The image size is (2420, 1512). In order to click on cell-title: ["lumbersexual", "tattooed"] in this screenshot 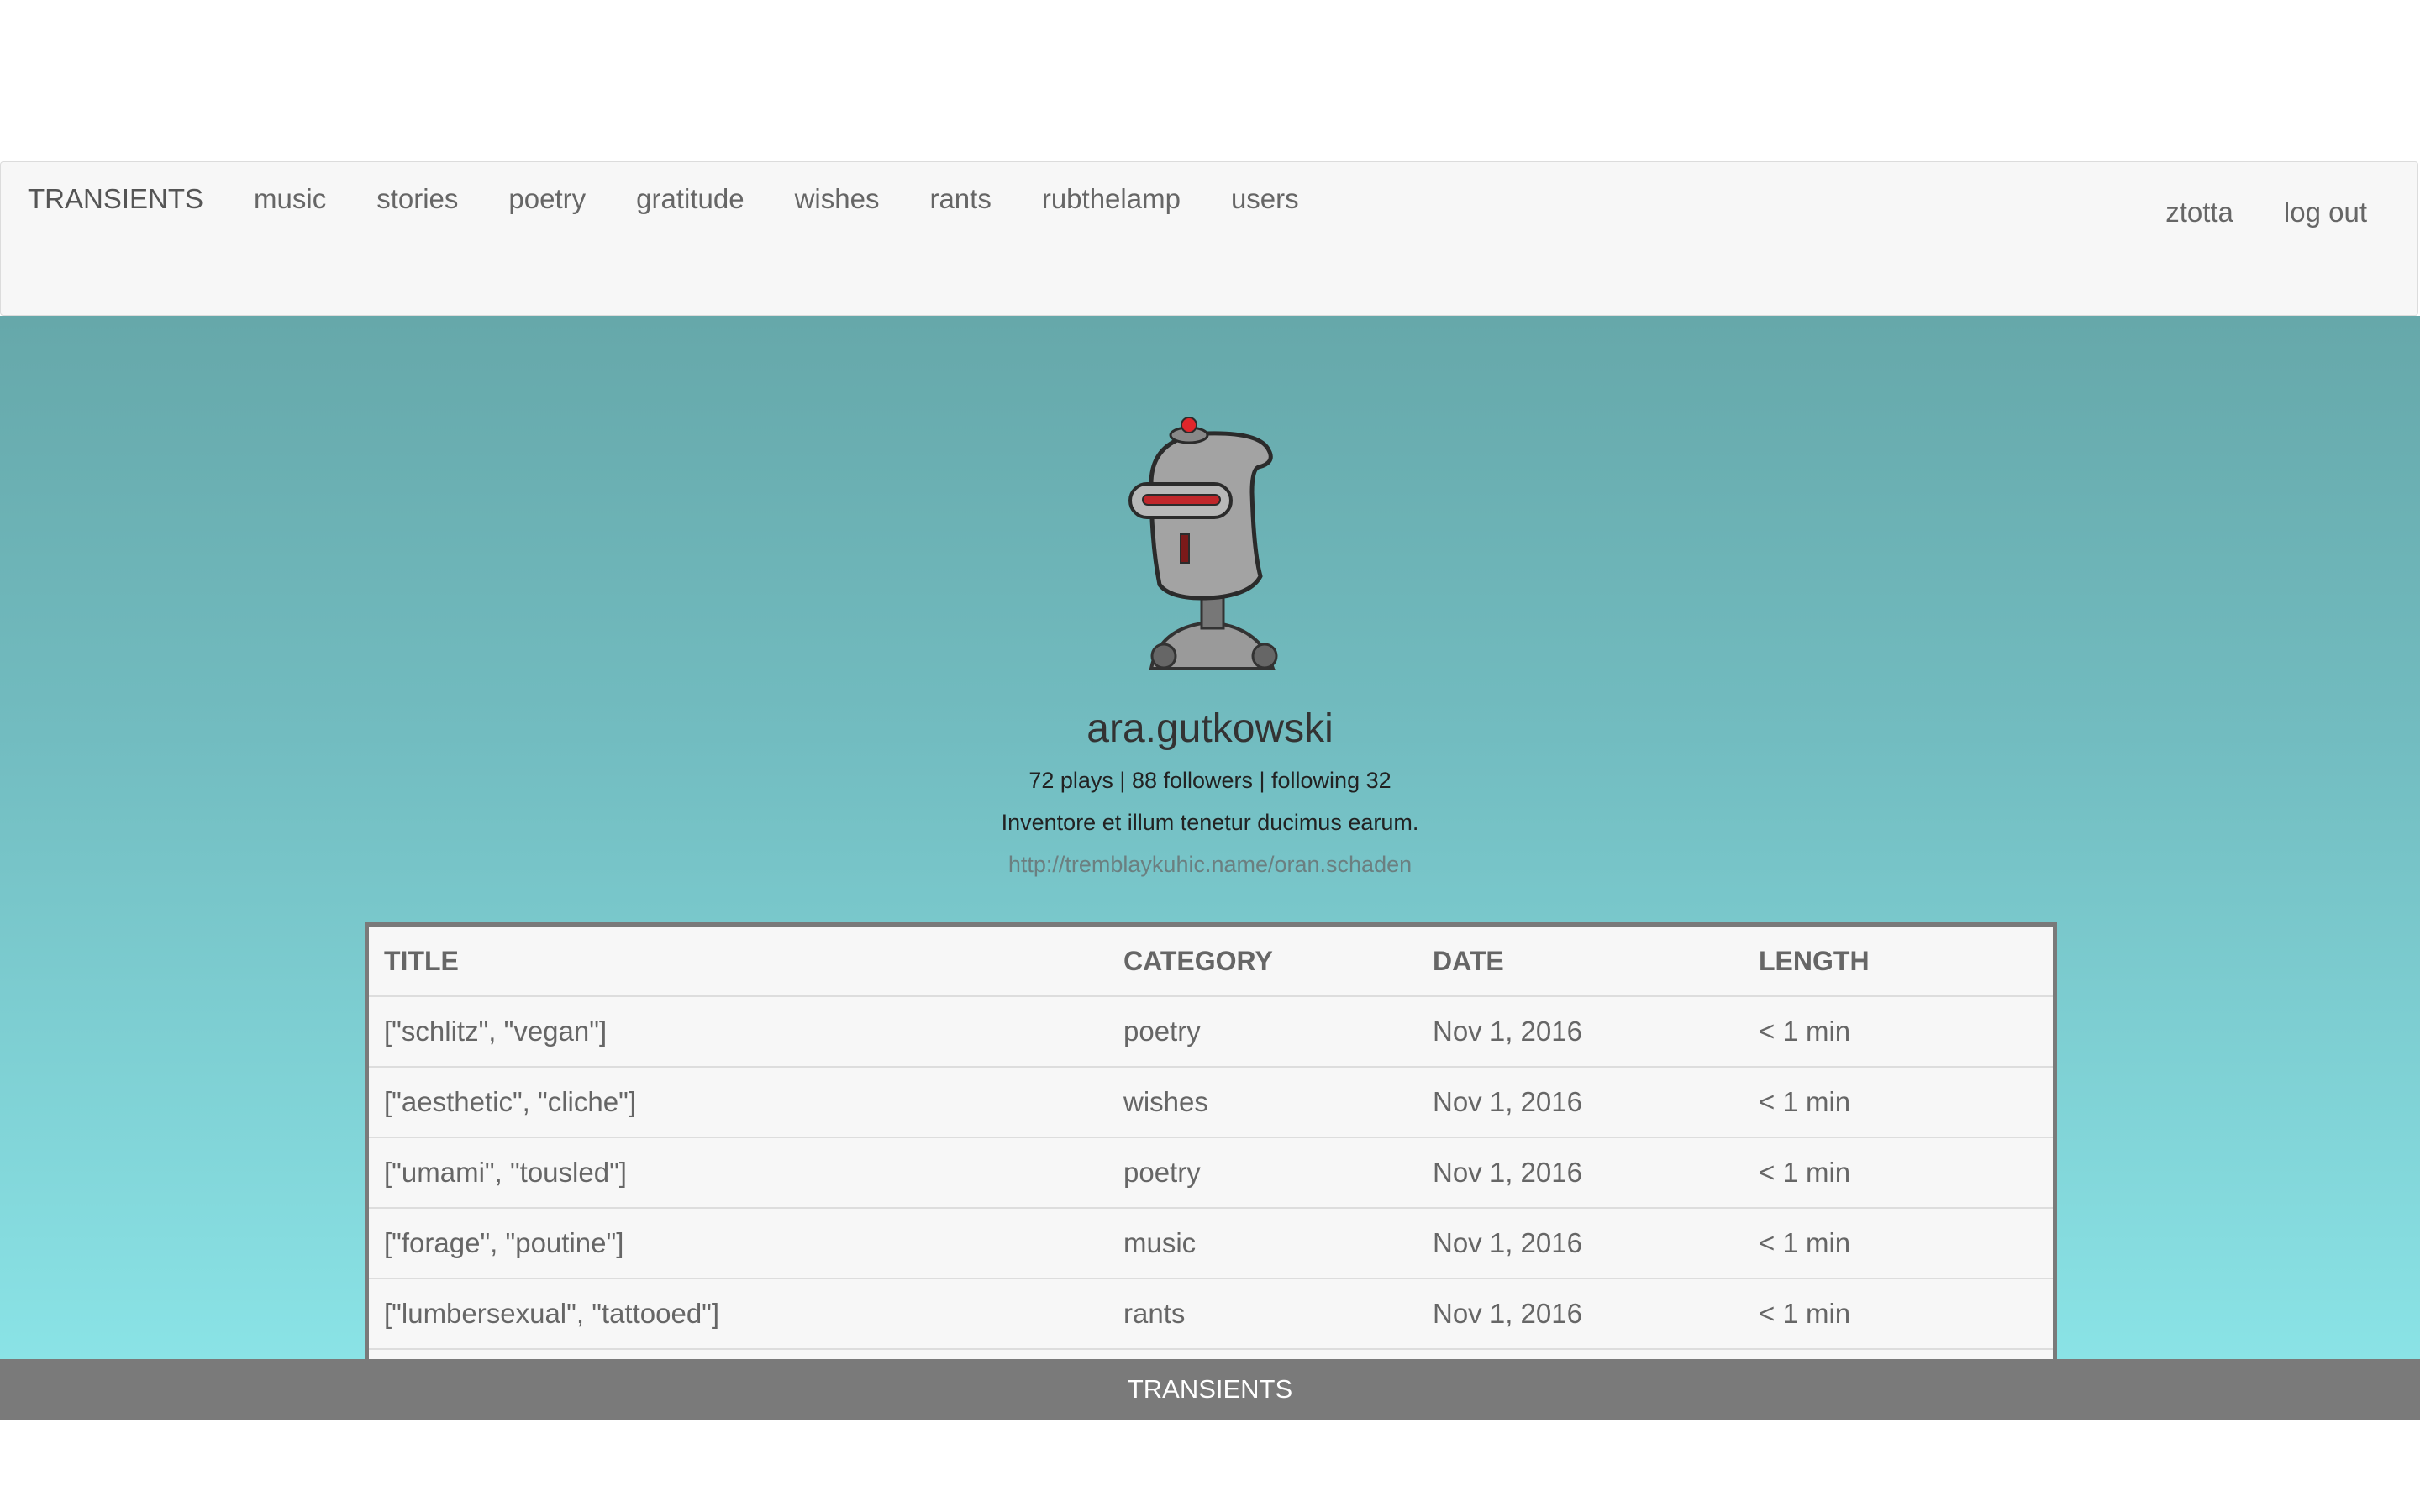, I will do `click(552, 1313)`.